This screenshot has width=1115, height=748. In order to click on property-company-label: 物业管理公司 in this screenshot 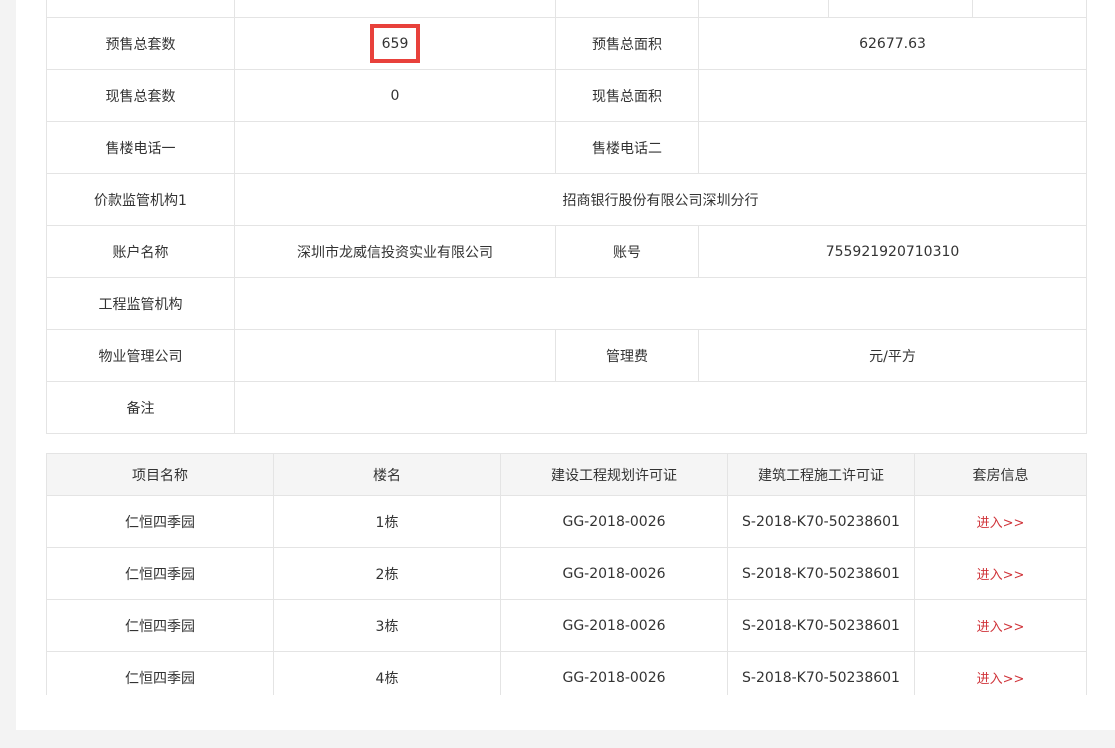, I will do `click(140, 355)`.